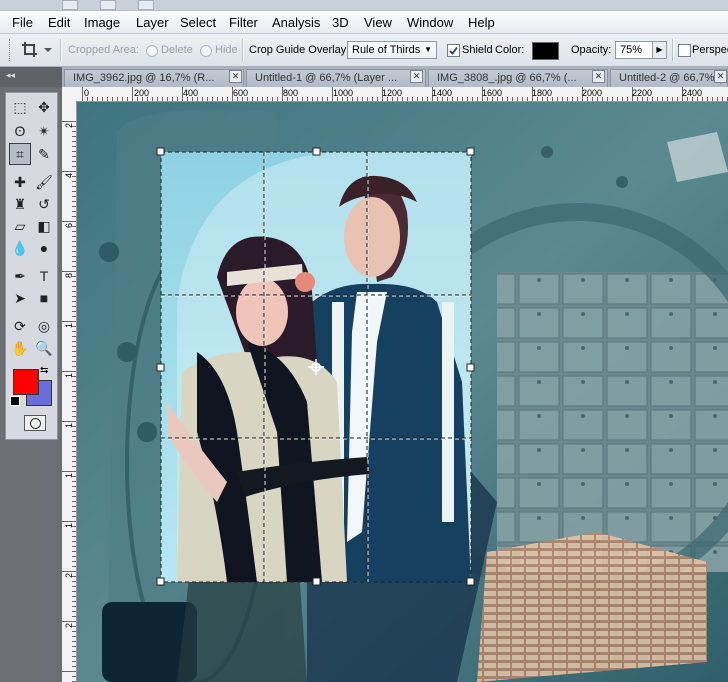  Describe the element at coordinates (481, 22) in the screenshot. I see `menu-help: Help` at that location.